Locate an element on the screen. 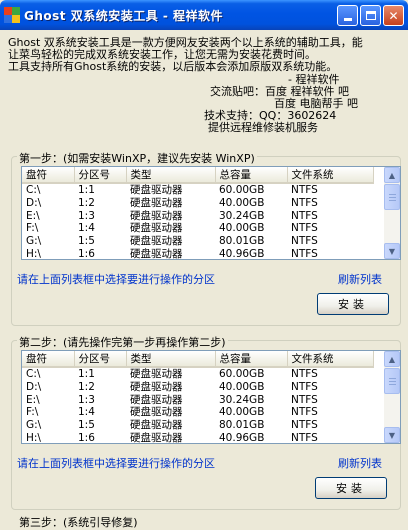  step3-legend: 第三步：(系统引导修复) is located at coordinates (78, 522).